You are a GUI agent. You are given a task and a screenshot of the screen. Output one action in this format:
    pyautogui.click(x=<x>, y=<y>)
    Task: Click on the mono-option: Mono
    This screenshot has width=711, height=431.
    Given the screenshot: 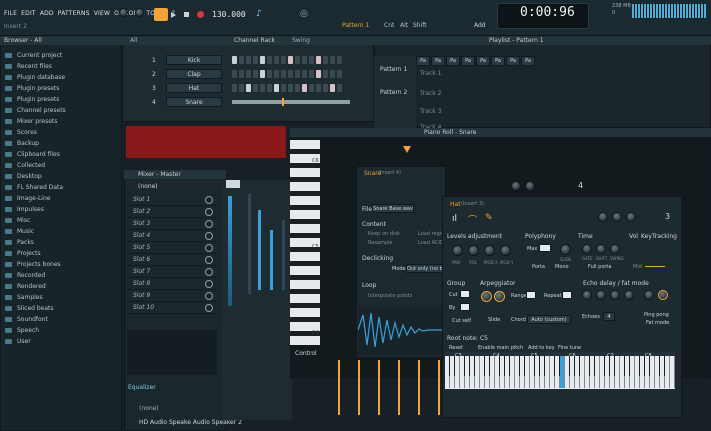 What is the action you would take?
    pyautogui.click(x=562, y=267)
    